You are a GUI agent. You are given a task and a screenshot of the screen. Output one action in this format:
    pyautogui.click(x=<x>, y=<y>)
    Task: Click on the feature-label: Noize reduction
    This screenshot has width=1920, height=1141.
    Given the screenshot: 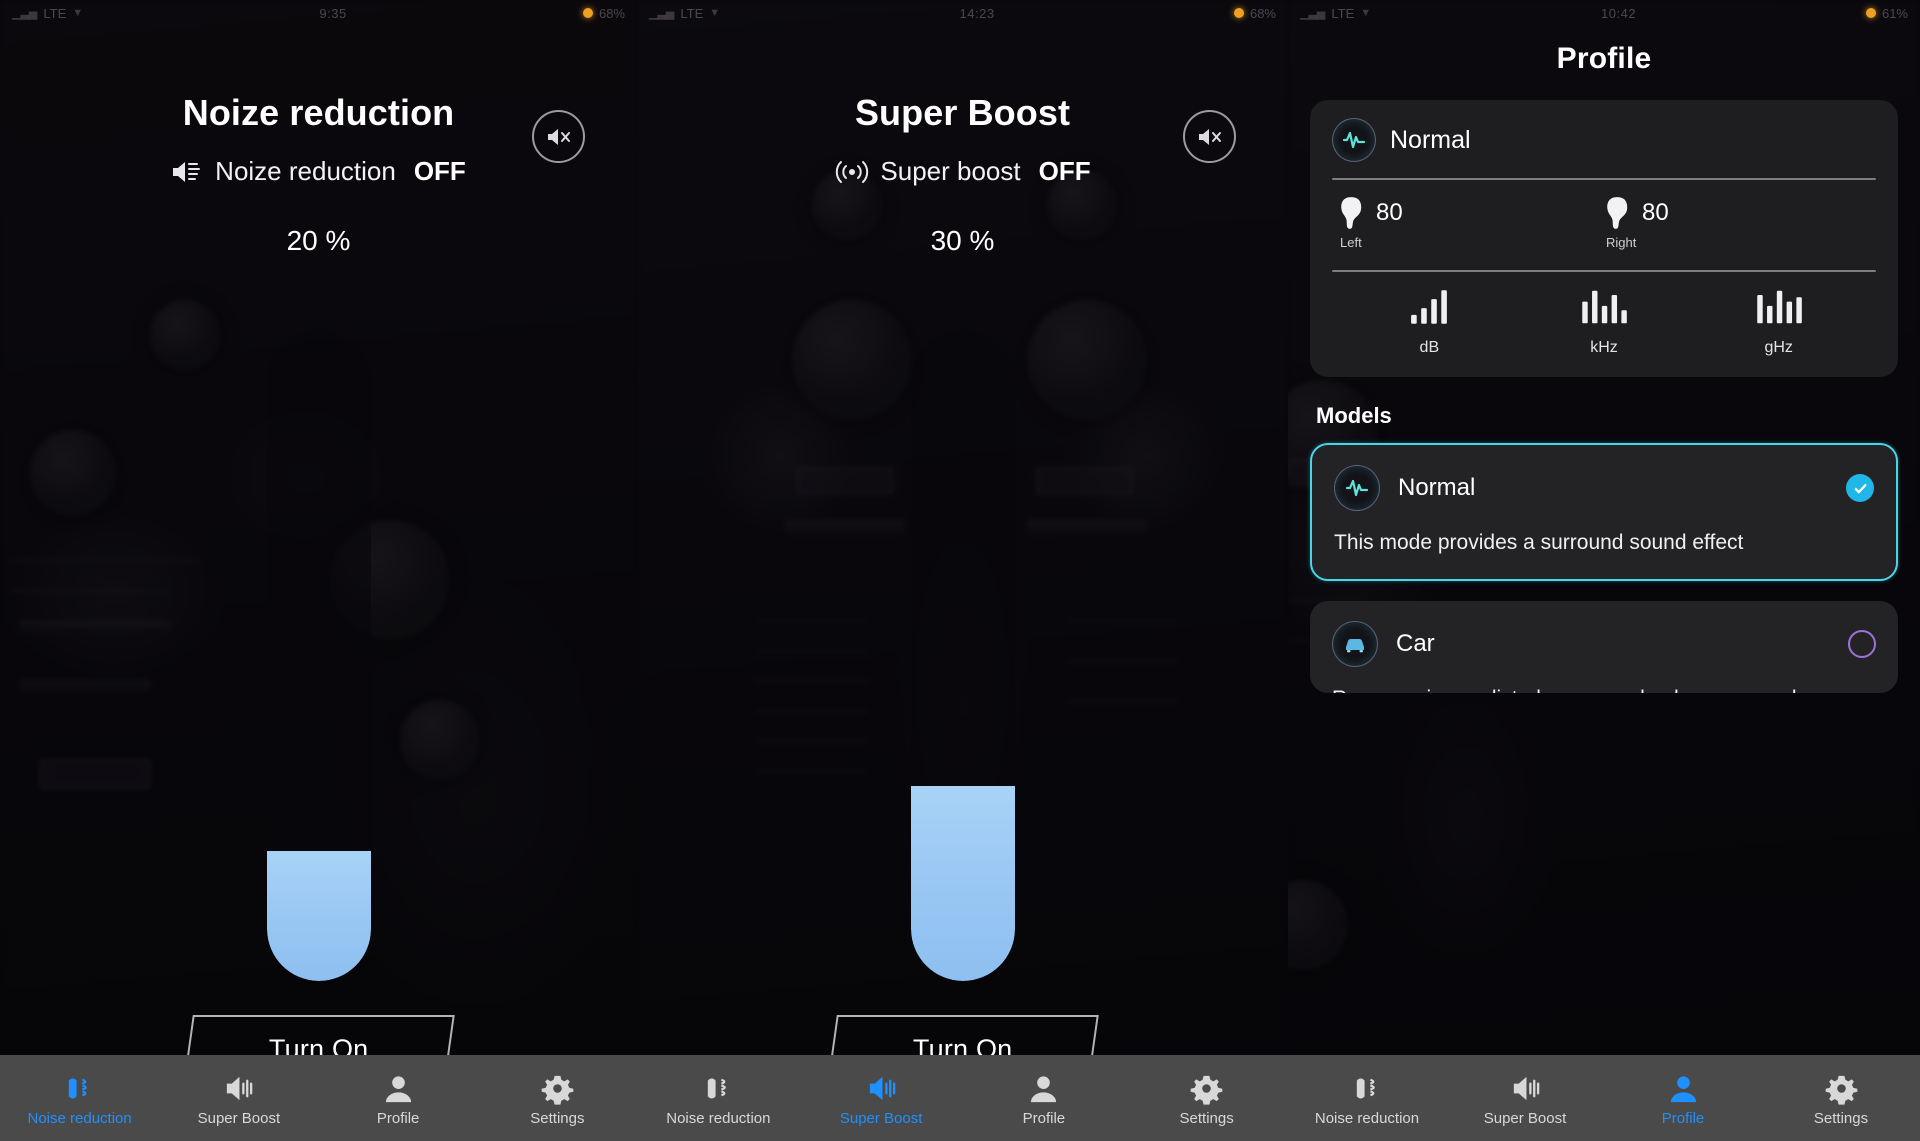 What is the action you would take?
    pyautogui.click(x=305, y=171)
    